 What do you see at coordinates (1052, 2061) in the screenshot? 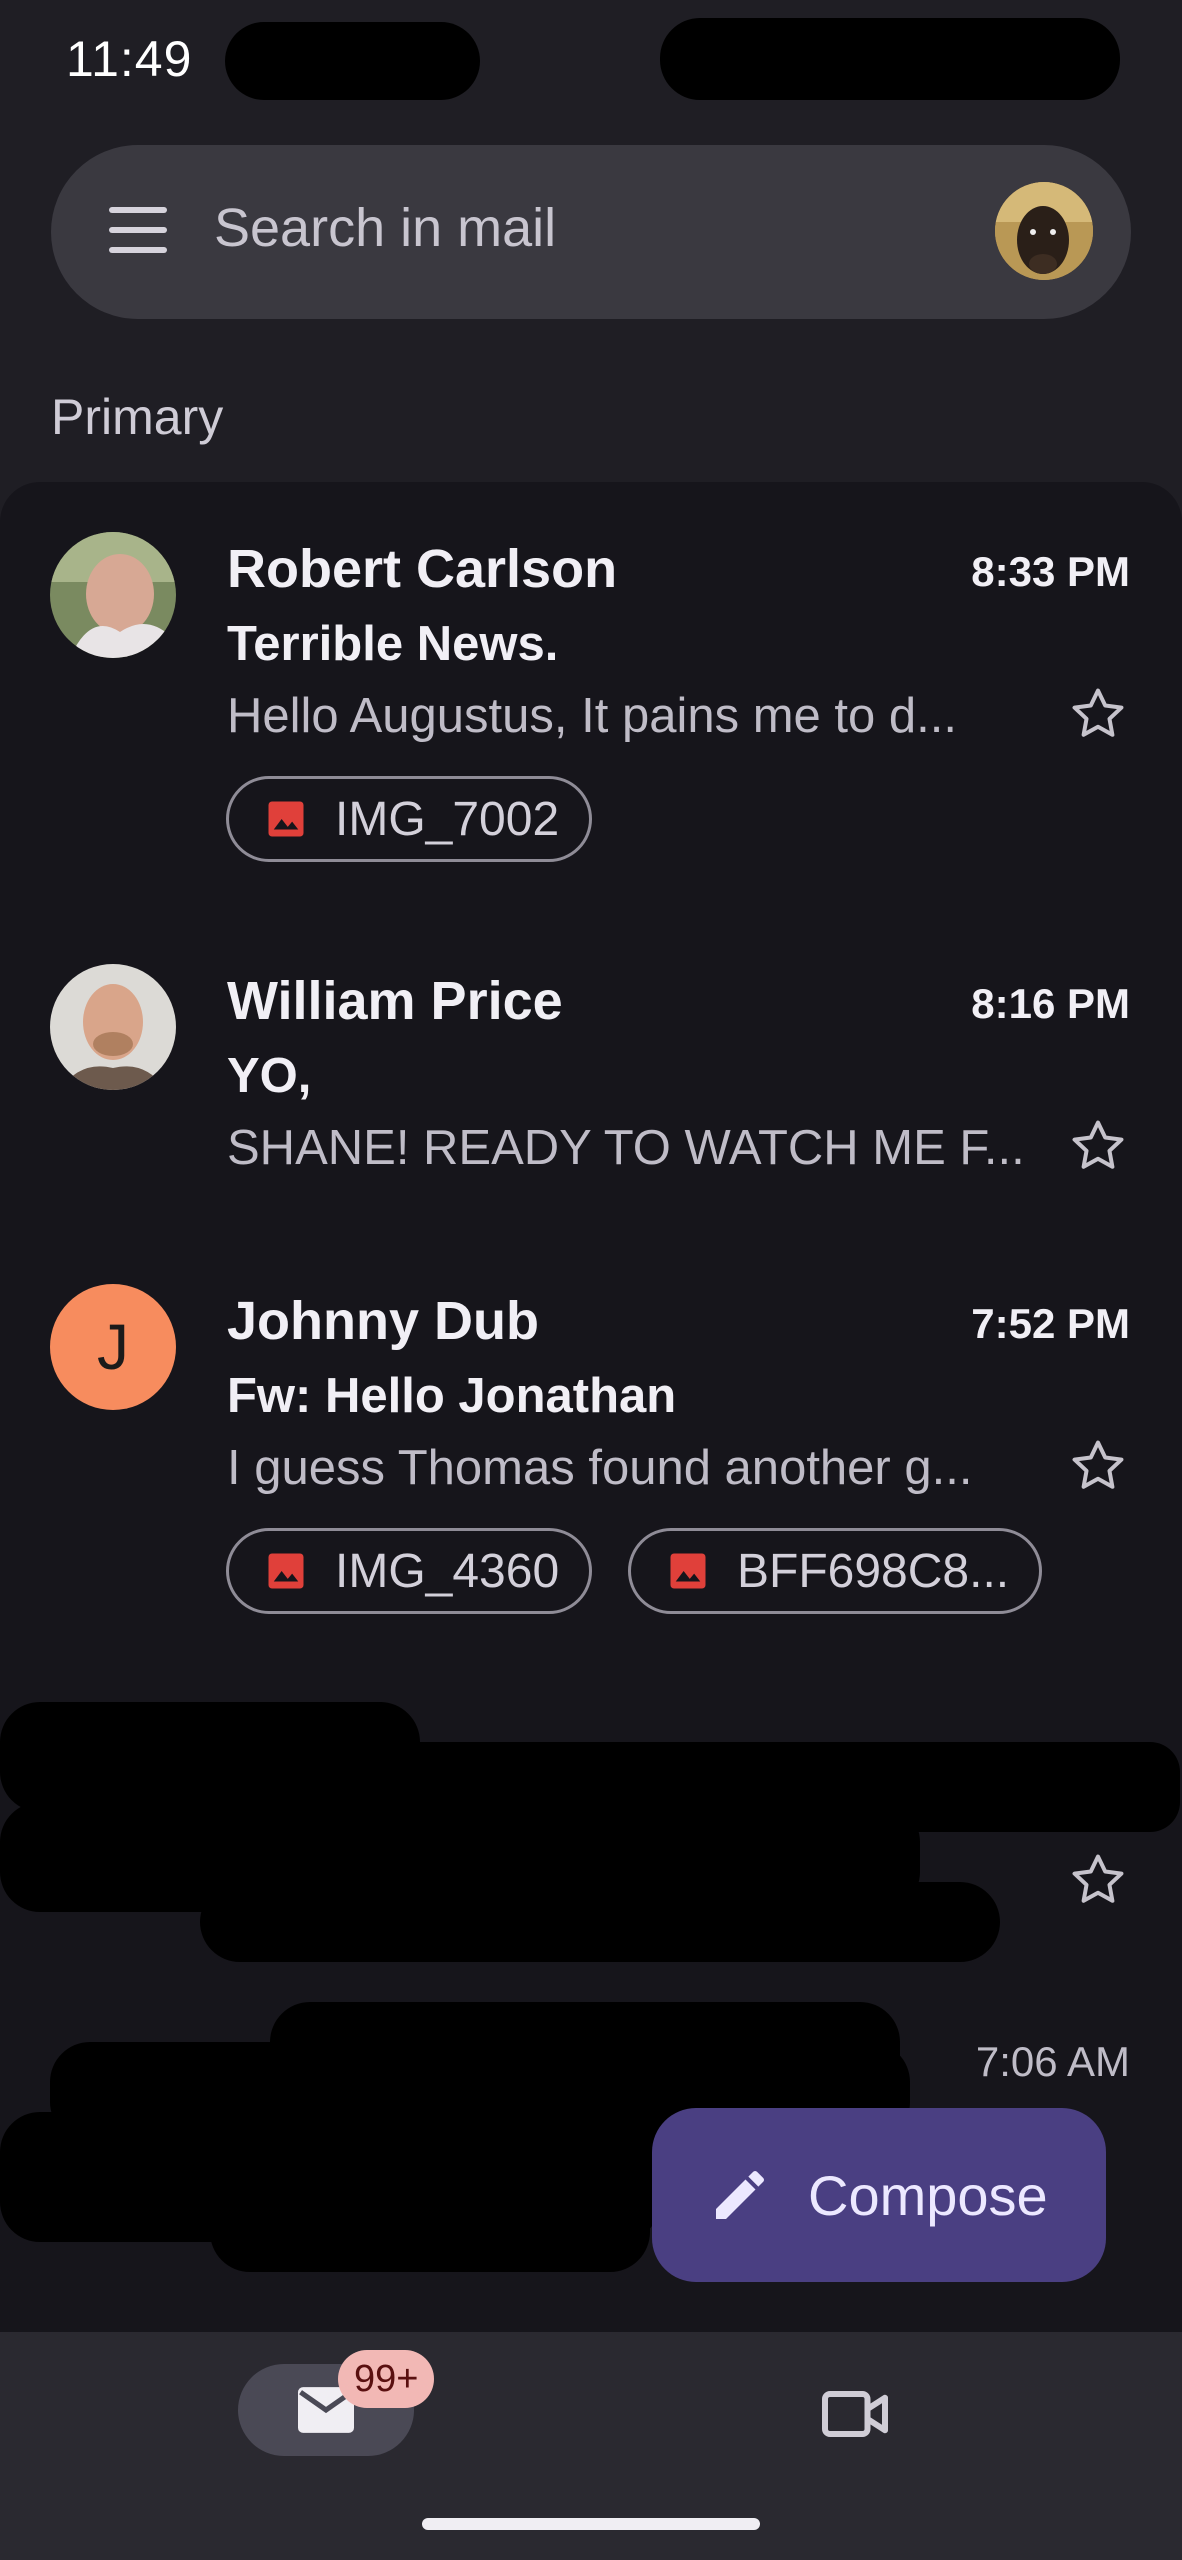
I see `mail-time: 7:06 AM` at bounding box center [1052, 2061].